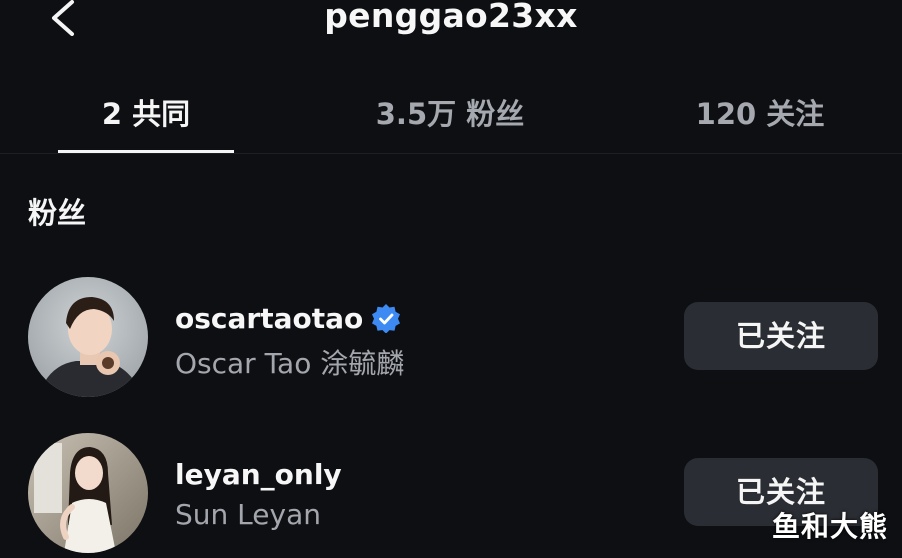 This screenshot has width=902, height=558. Describe the element at coordinates (781, 336) in the screenshot. I see `following-button: 已关注` at that location.